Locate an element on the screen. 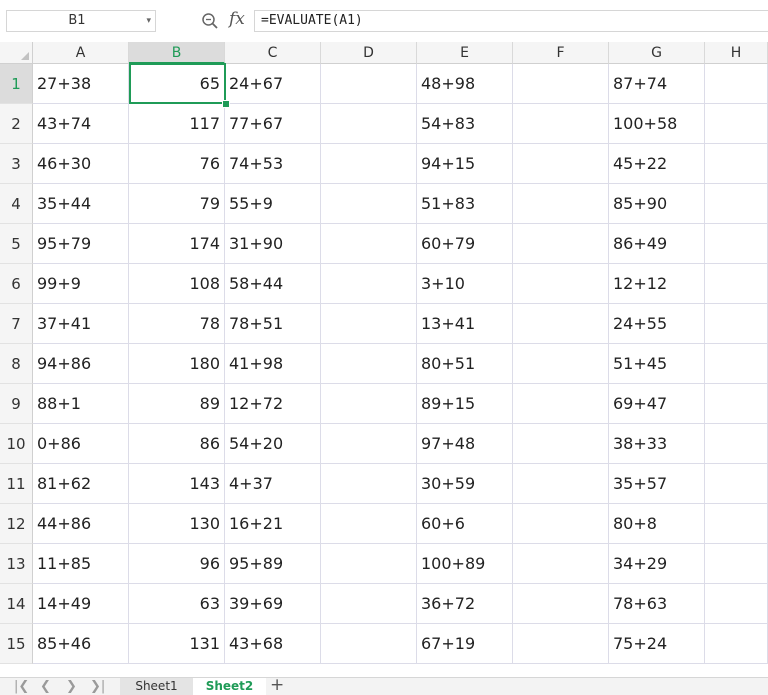  row-header: 6 is located at coordinates (16, 284).